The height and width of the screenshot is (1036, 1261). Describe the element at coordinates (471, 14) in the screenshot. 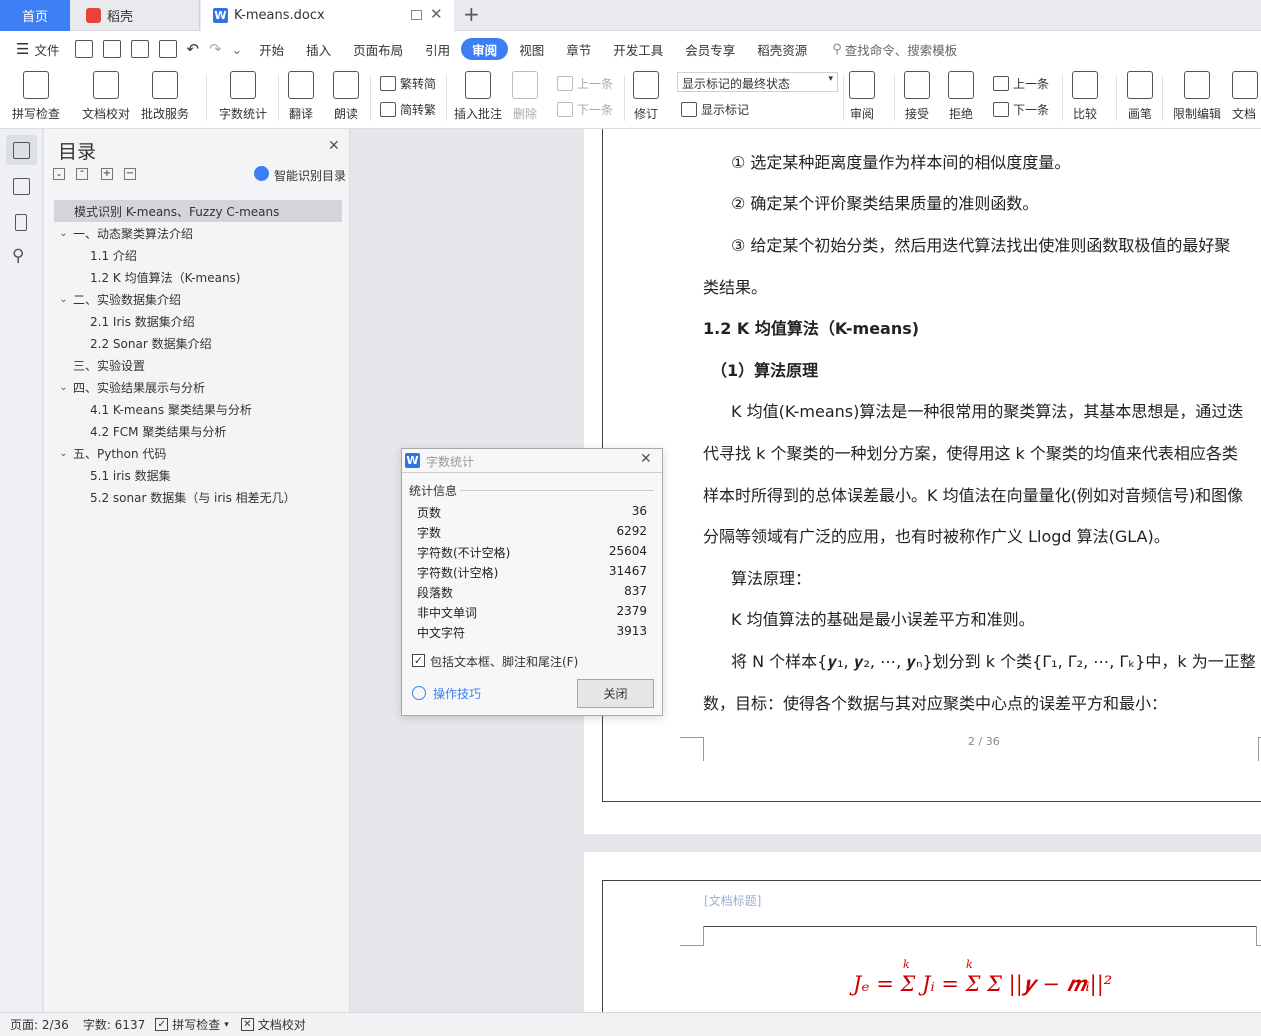

I see `new-tab-button: +` at that location.